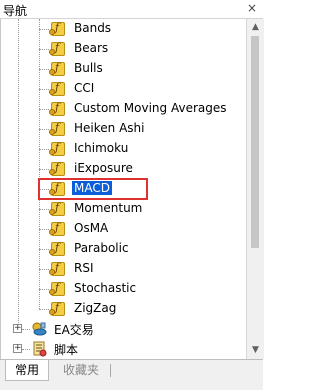 This screenshot has height=390, width=320. I want to click on indicator-label: Parabolic, so click(101, 248).